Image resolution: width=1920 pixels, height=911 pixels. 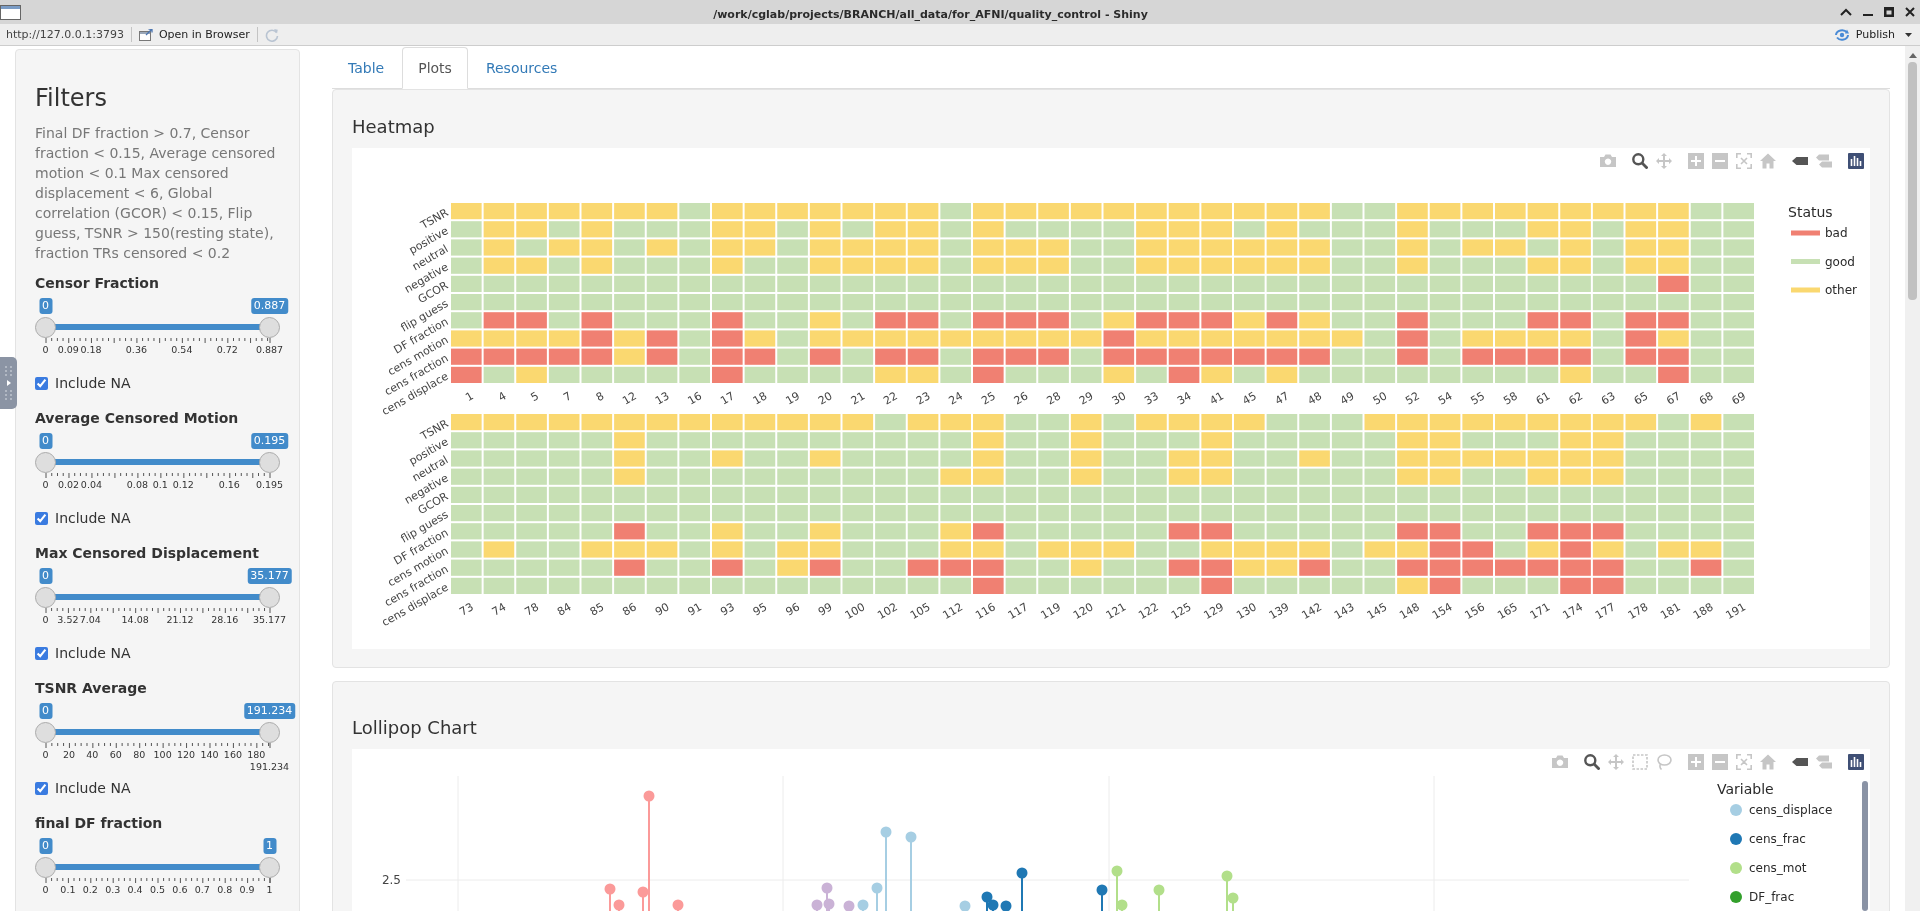 I want to click on plot-title: Heatmap, so click(x=394, y=127).